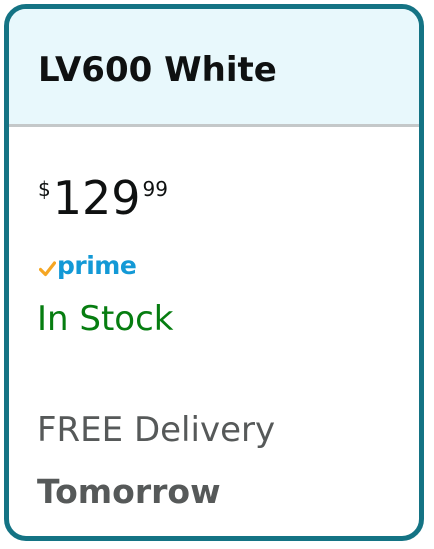 The image size is (434, 549). Describe the element at coordinates (156, 430) in the screenshot. I see `delivery-label: FREE Delivery` at that location.